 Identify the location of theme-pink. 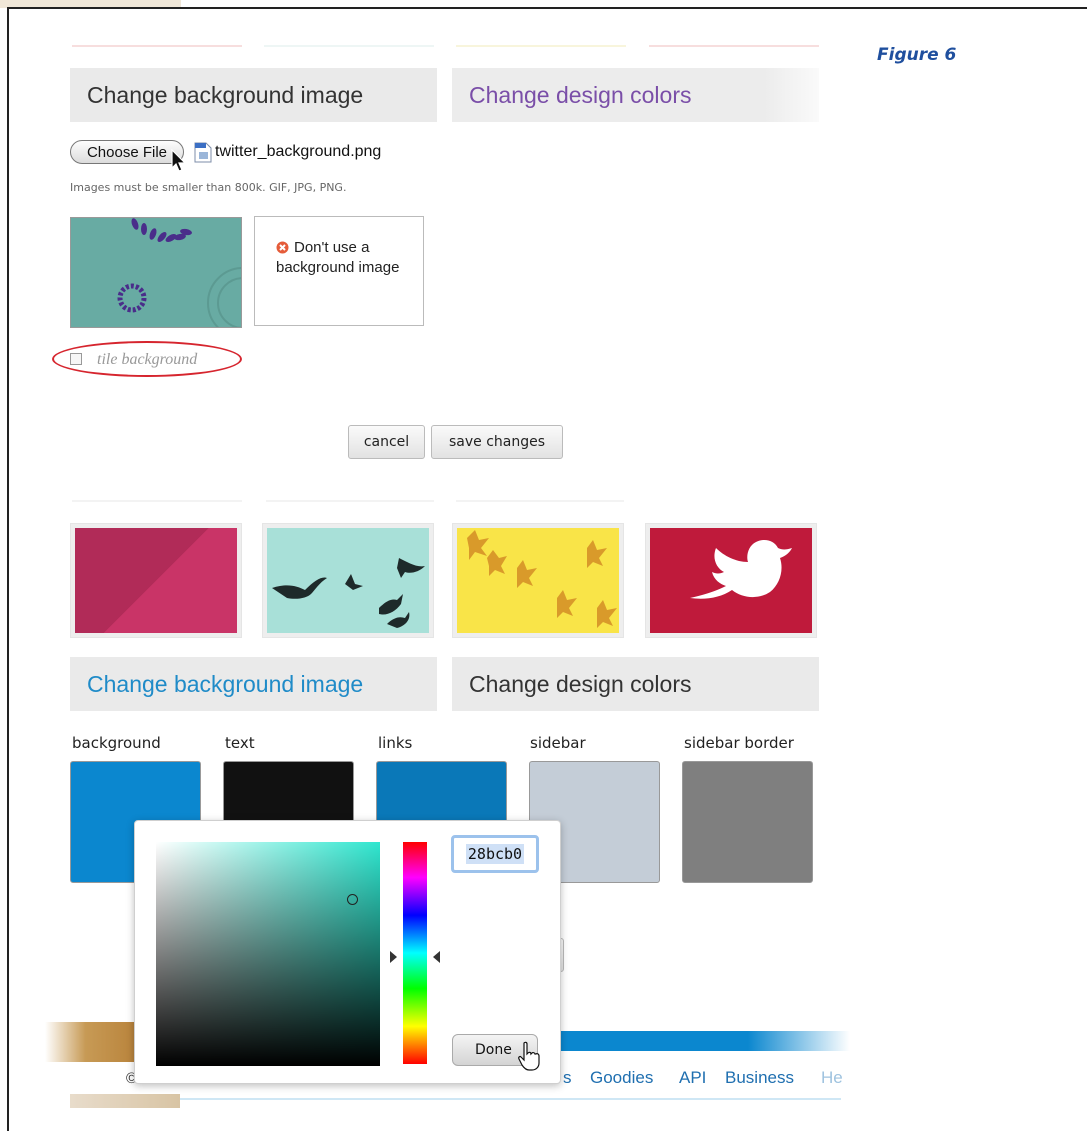
(156, 580).